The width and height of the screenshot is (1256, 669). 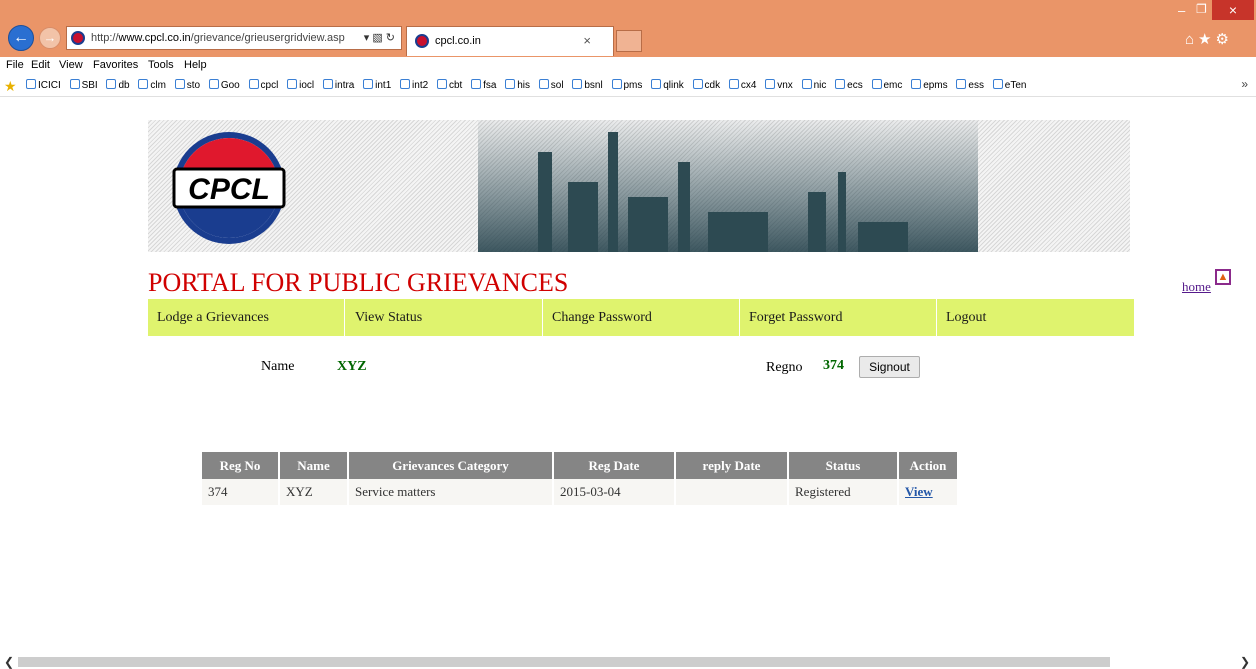 I want to click on regno-value: 374, so click(x=833, y=365).